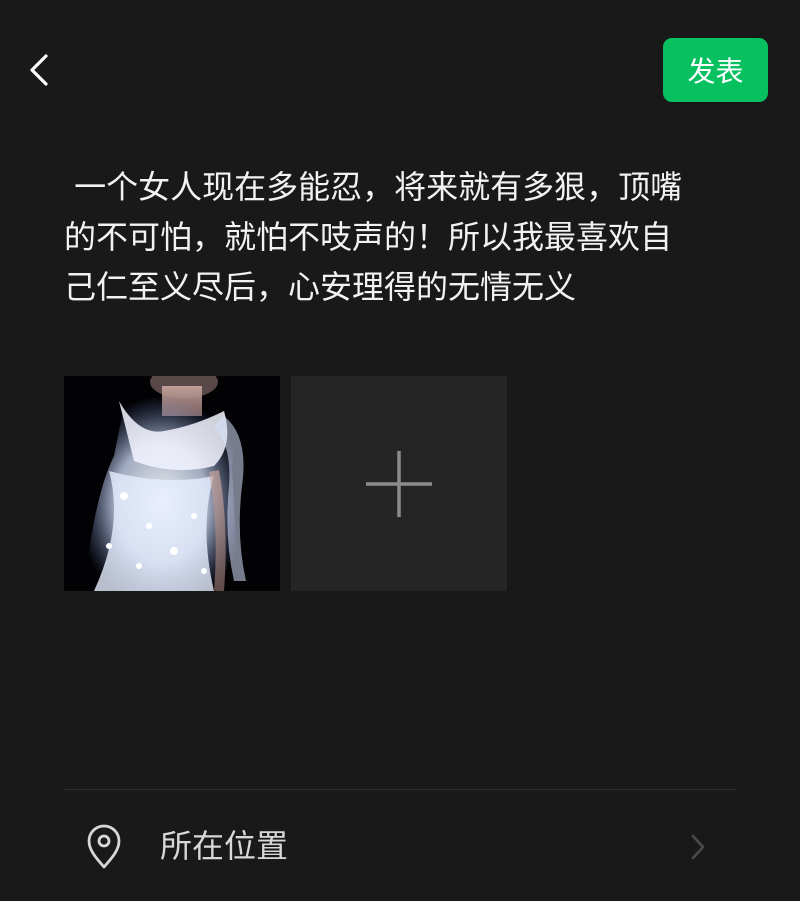 This screenshot has height=901, width=800. What do you see at coordinates (698, 847) in the screenshot?
I see `chevron-right-icon` at bounding box center [698, 847].